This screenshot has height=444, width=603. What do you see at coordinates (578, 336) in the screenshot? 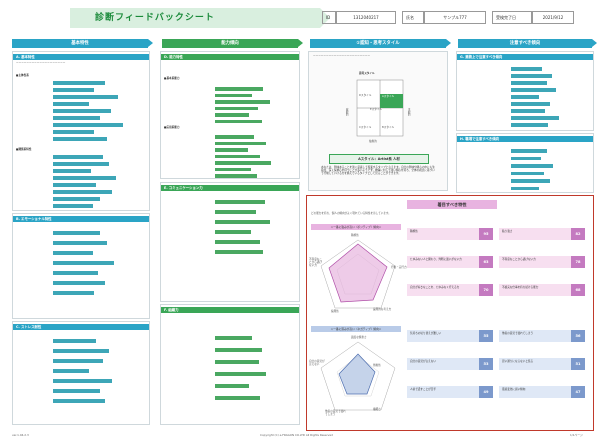
I see `highlight-item-score: 56` at bounding box center [578, 336].